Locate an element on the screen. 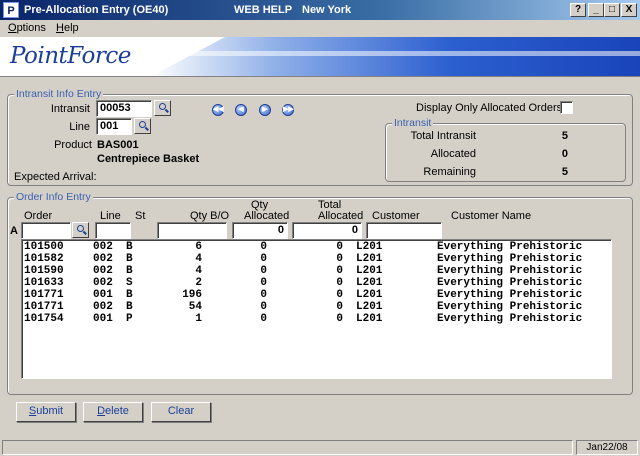 Image resolution: width=640 pixels, height=456 pixels. order-cell: 101582 is located at coordinates (44, 259).